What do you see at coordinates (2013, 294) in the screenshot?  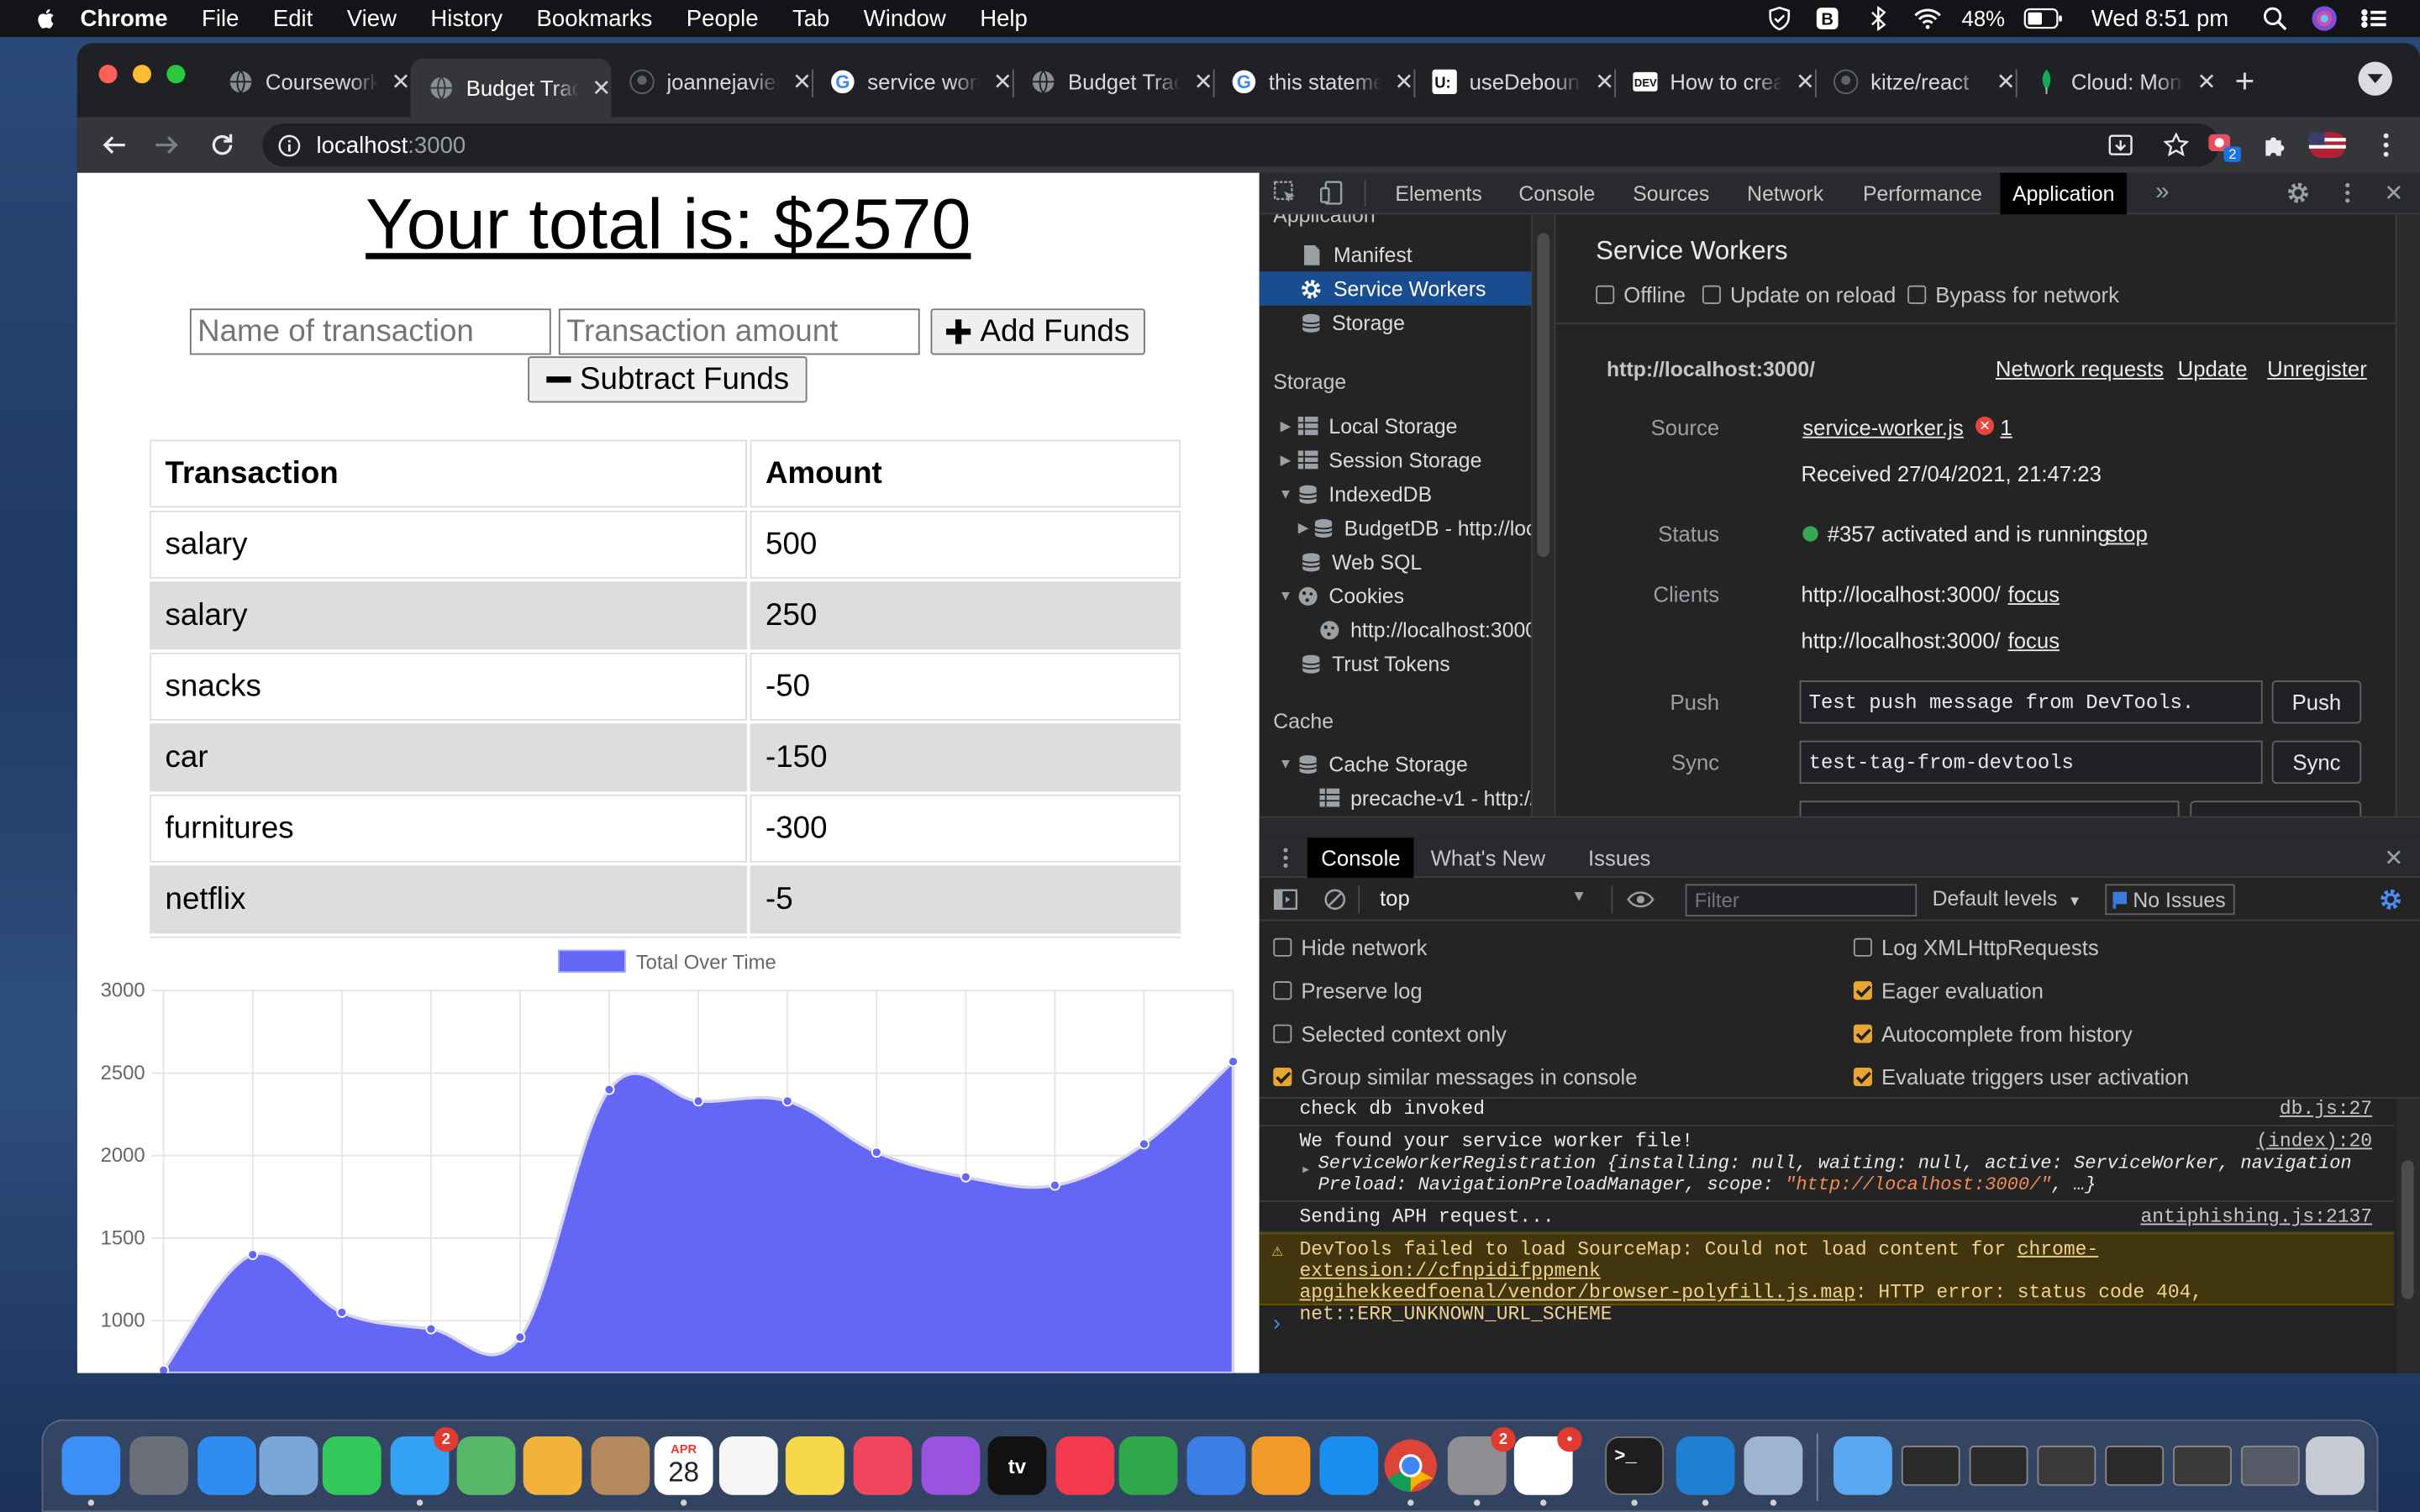 I see `bypass-for-network-checkbox: Bypass for network` at bounding box center [2013, 294].